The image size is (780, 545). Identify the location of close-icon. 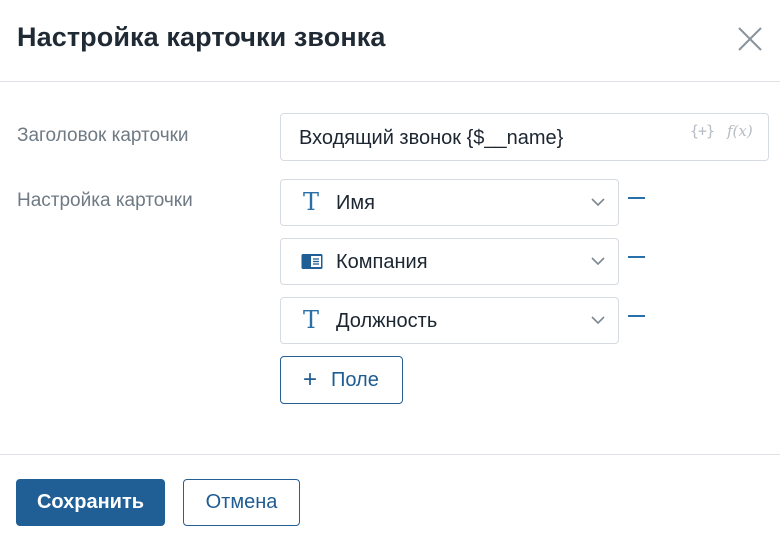
(750, 39).